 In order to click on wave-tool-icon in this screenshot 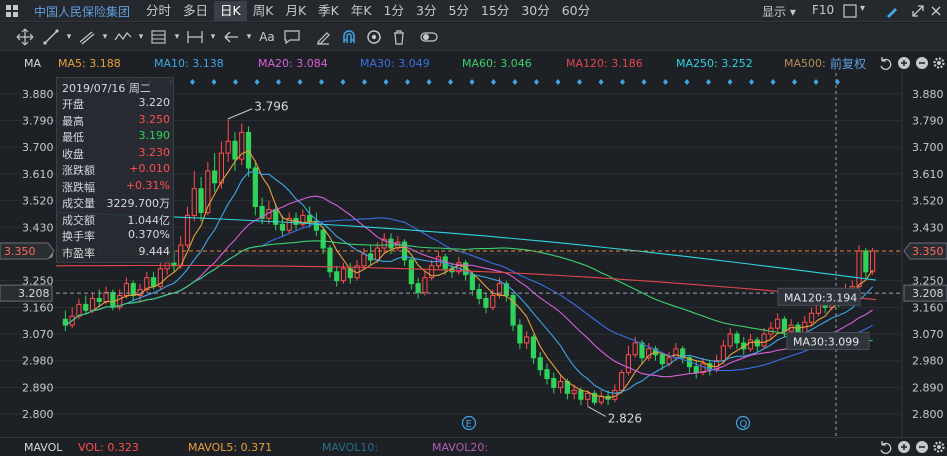, I will do `click(123, 37)`.